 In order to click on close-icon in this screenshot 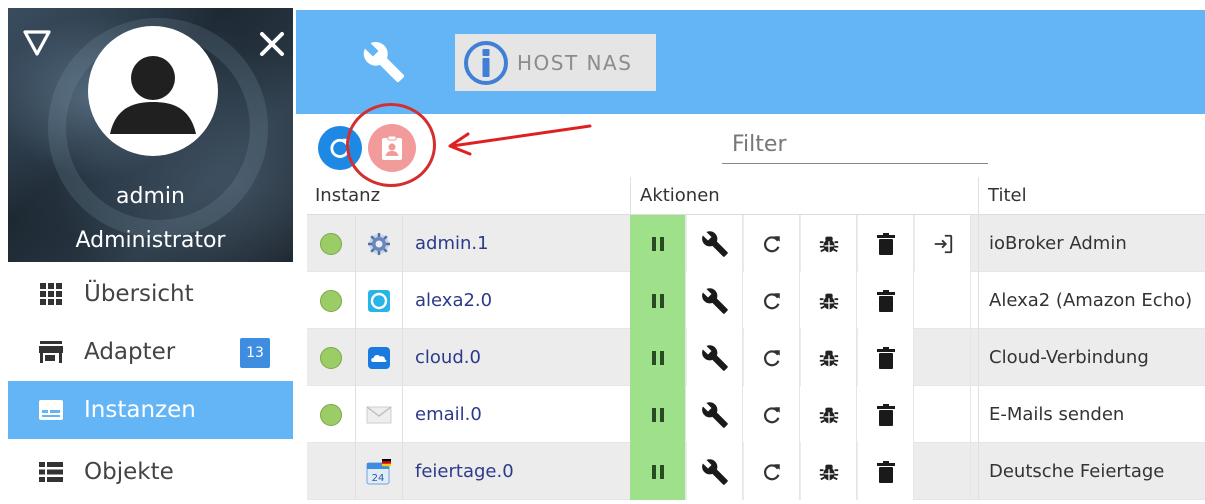, I will do `click(272, 44)`.